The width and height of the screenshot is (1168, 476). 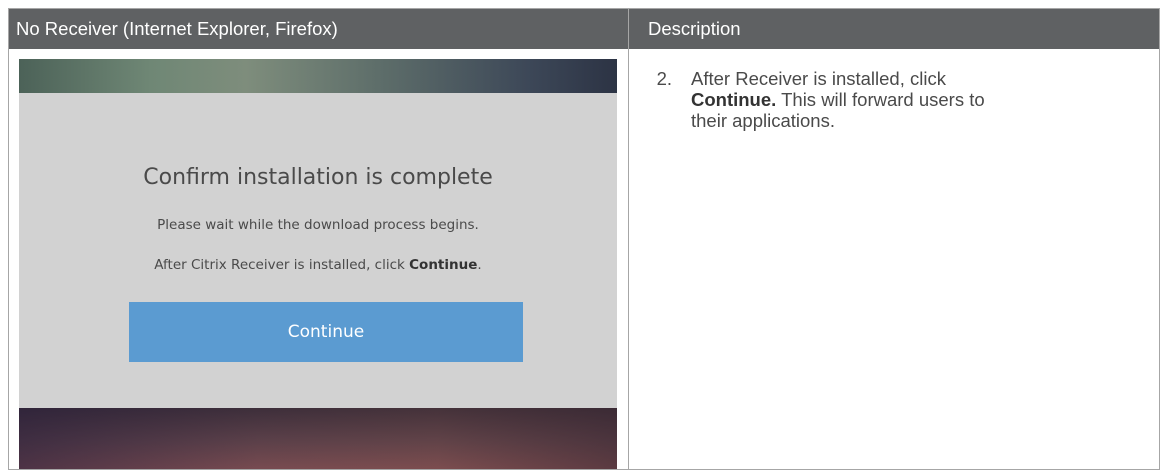 I want to click on step-text-prefix: After Receiver is installed, click, so click(x=818, y=78).